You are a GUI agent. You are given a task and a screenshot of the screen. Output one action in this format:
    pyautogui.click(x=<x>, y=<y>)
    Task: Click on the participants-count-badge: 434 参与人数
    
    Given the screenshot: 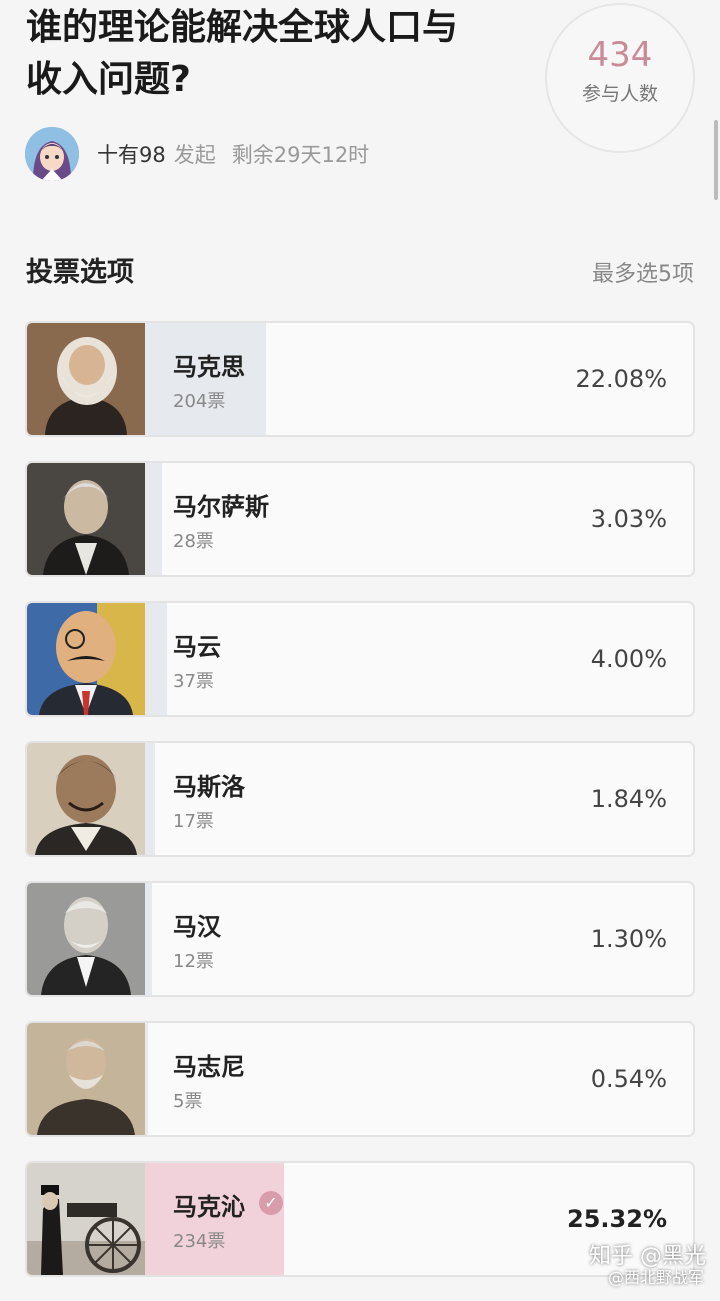 What is the action you would take?
    pyautogui.click(x=620, y=78)
    